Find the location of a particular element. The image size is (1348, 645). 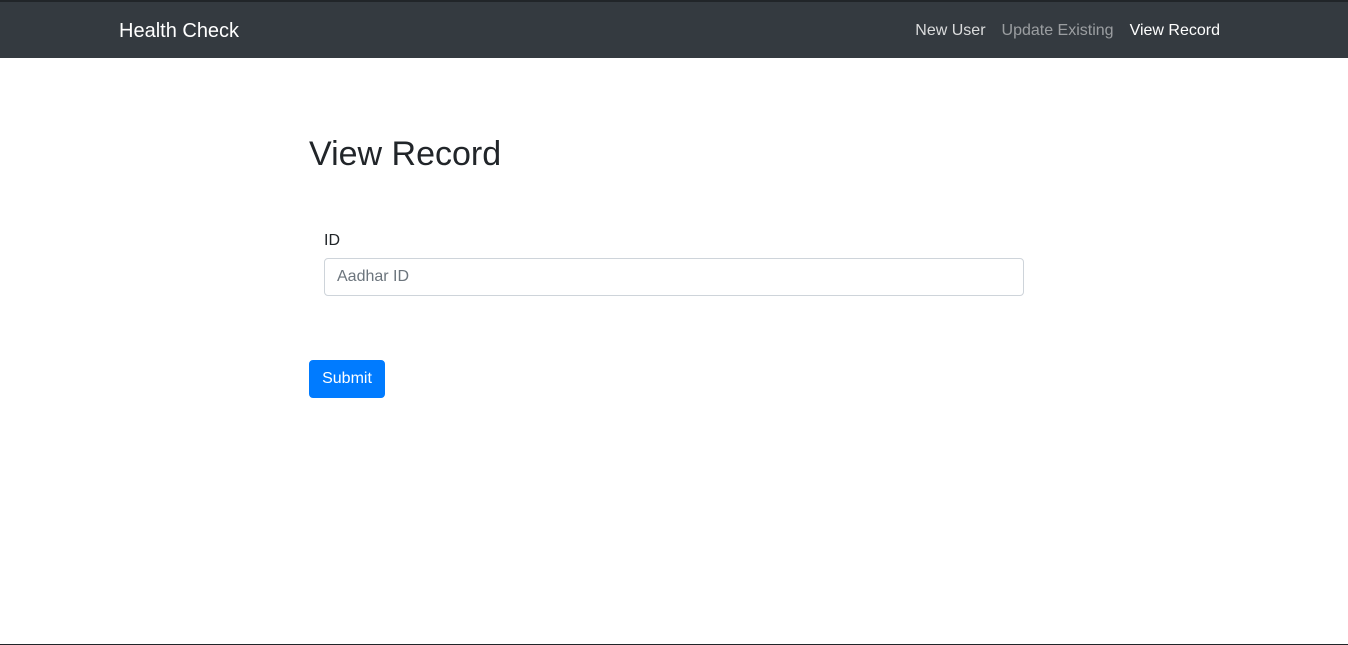

aadhar-id-input is located at coordinates (674, 277).